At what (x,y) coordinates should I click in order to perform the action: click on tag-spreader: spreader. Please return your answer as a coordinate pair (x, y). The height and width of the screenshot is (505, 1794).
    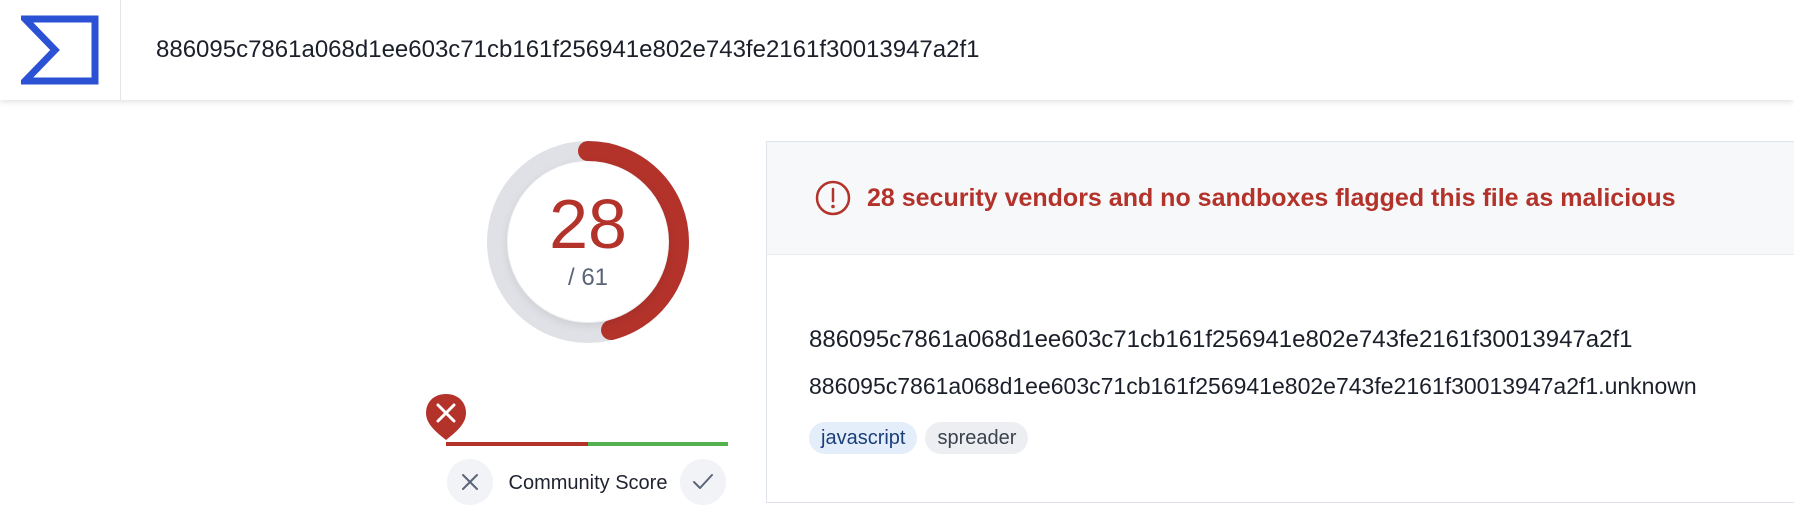
    Looking at the image, I should click on (977, 438).